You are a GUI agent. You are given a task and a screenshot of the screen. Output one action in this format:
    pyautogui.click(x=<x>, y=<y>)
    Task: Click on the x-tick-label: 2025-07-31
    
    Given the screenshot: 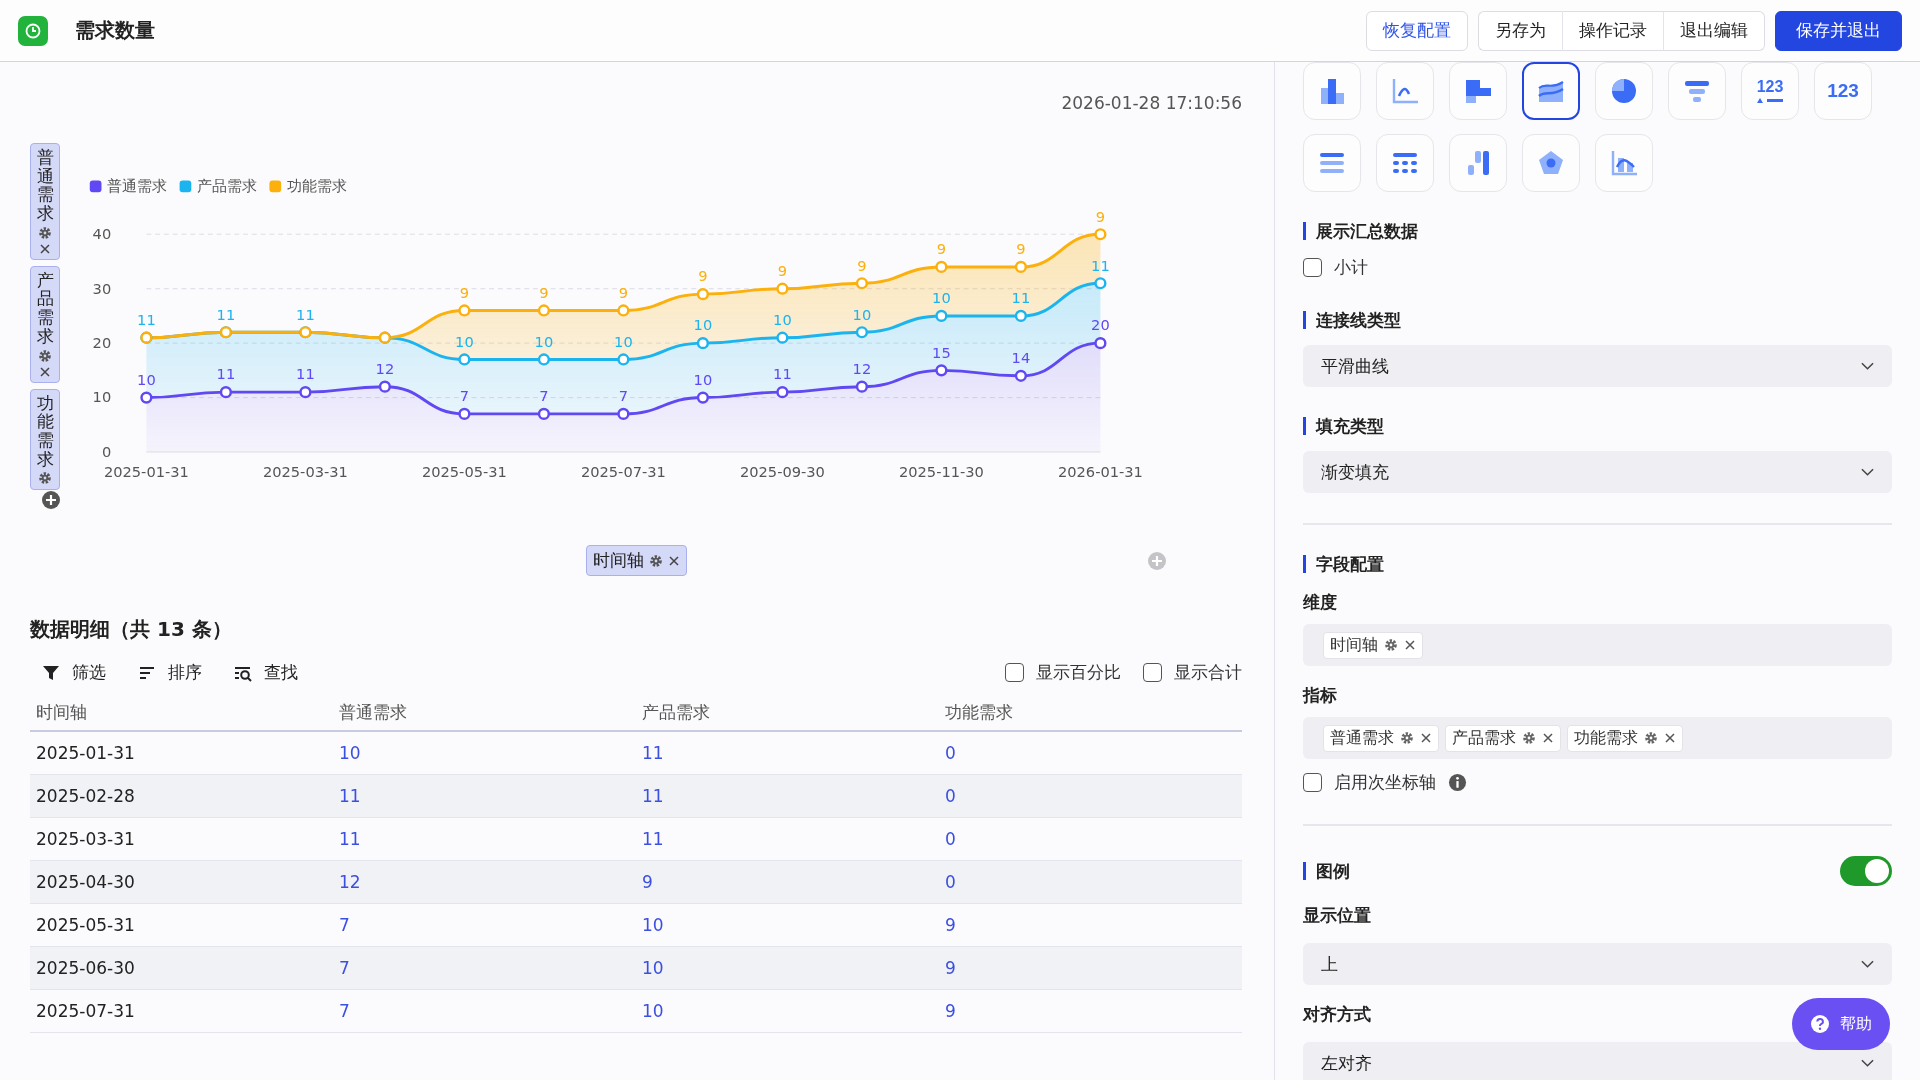 What is the action you would take?
    pyautogui.click(x=623, y=472)
    